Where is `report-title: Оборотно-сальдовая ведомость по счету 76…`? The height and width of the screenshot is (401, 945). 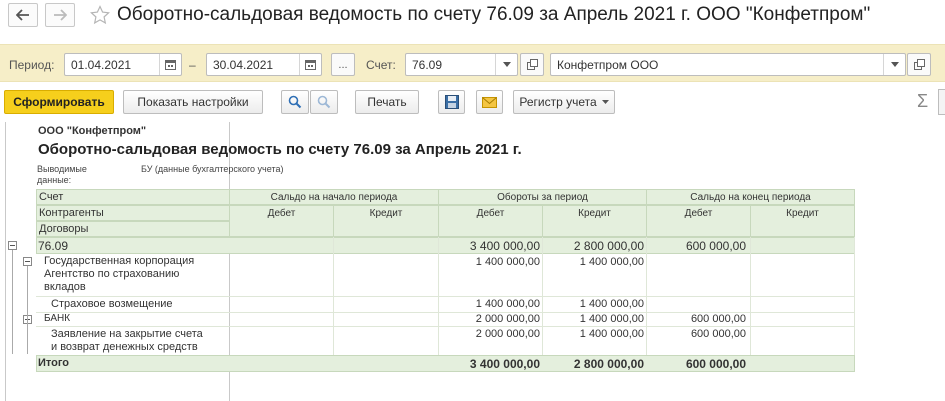 report-title: Оборотно-сальдовая ведомость по счету 76… is located at coordinates (280, 149).